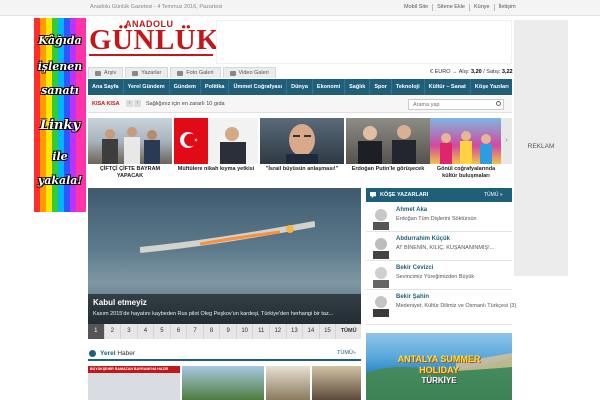 The height and width of the screenshot is (400, 600). Describe the element at coordinates (147, 72) in the screenshot. I see `tab-yazarlar: Yazarlar` at that location.